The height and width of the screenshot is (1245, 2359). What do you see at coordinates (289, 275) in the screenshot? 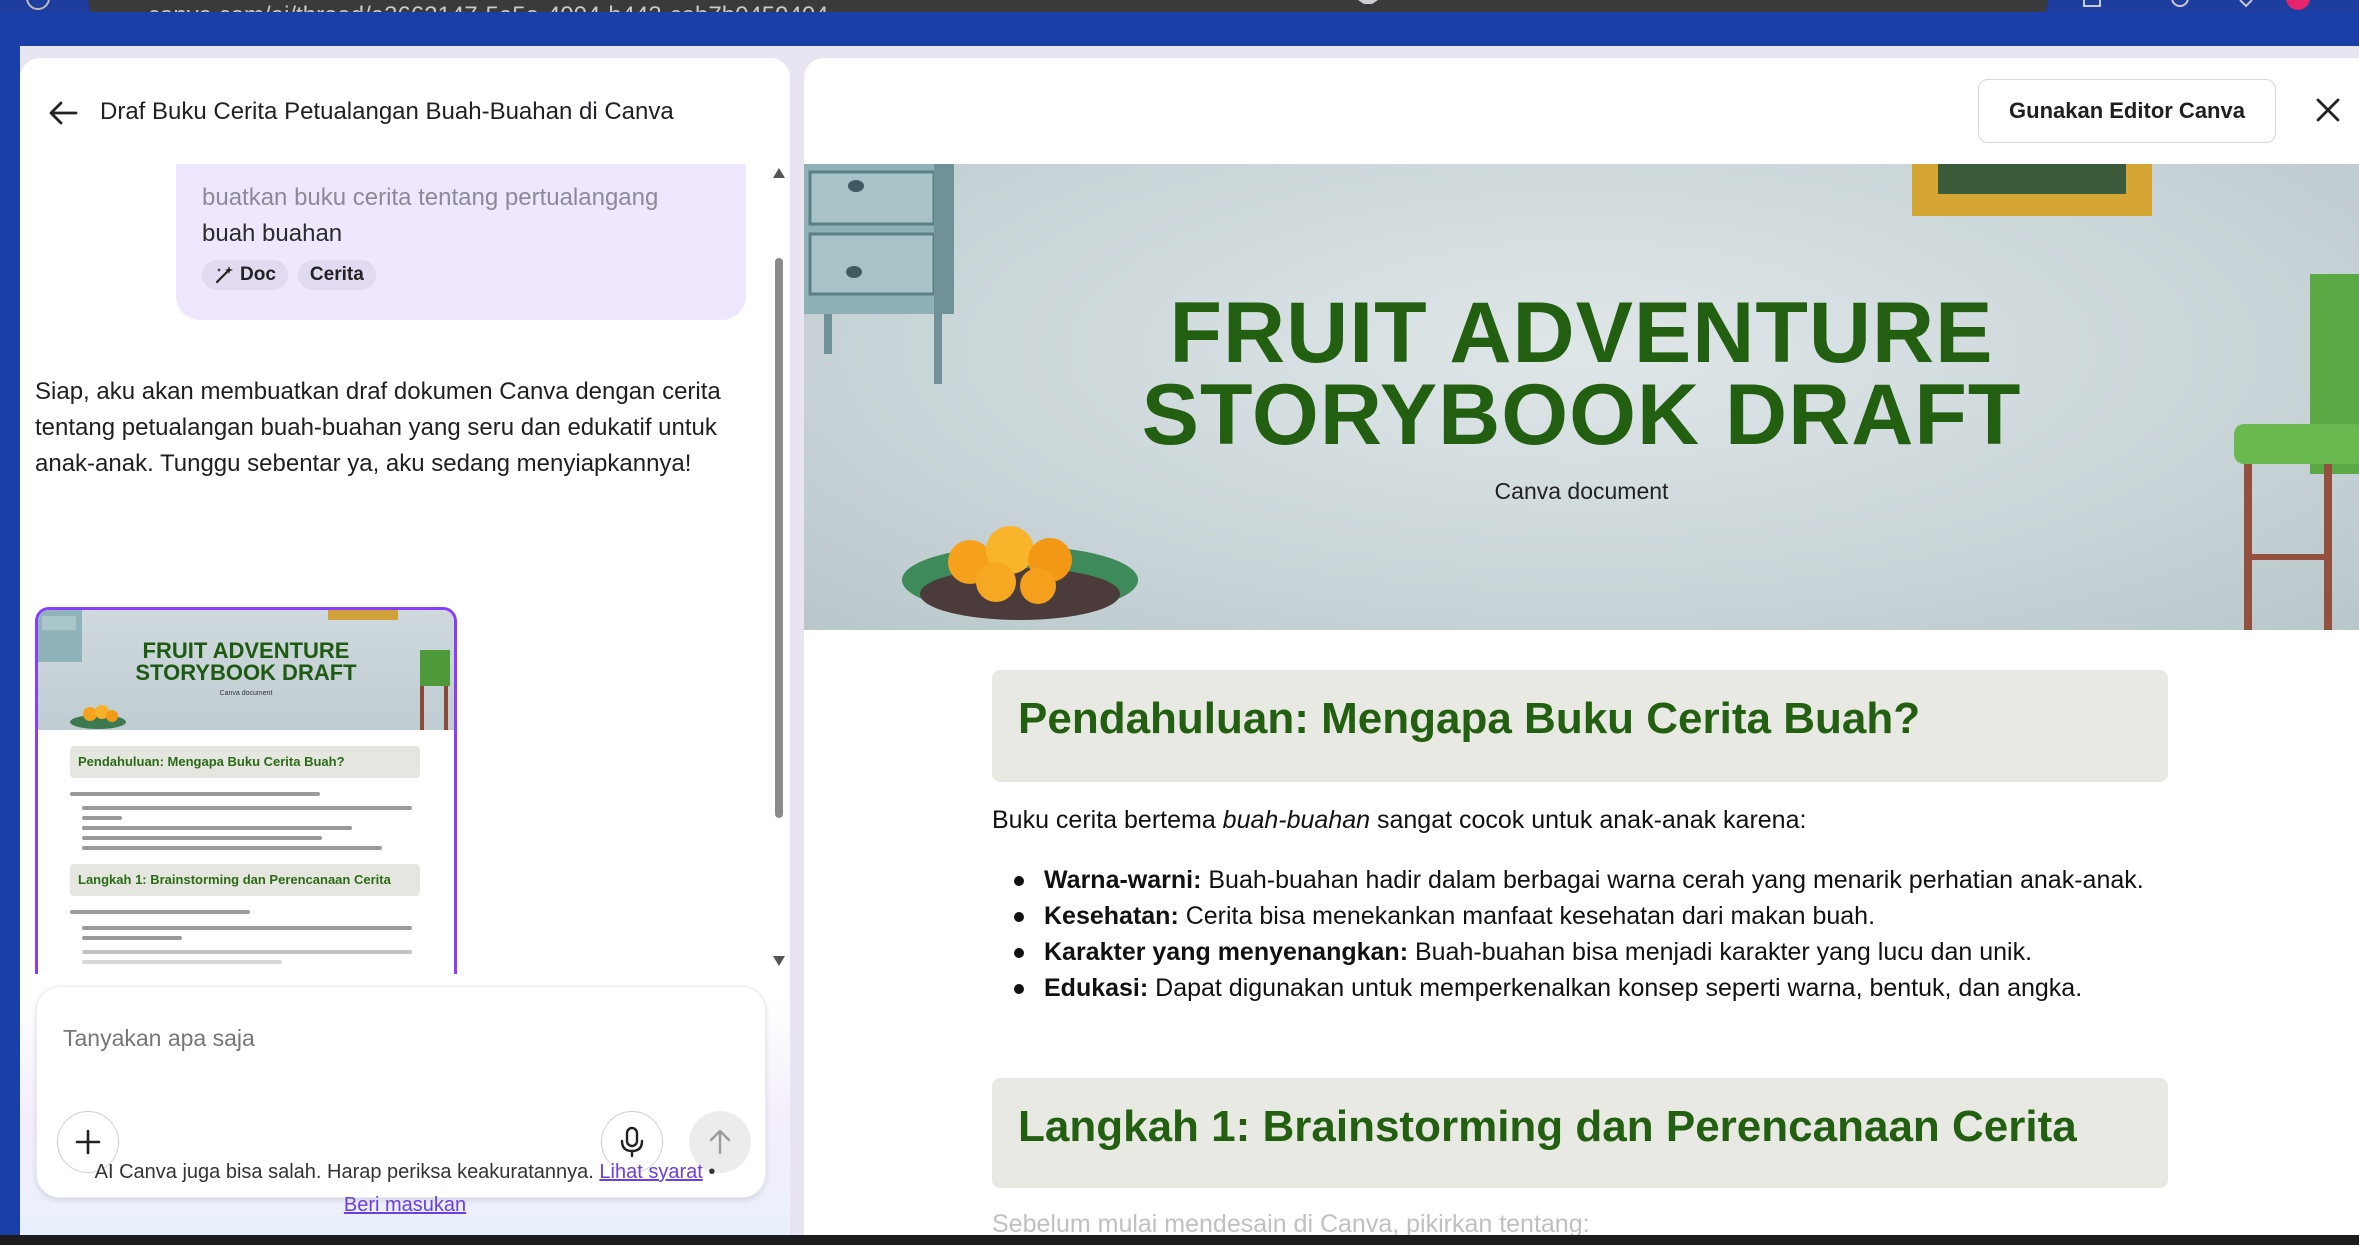
I see `message-chips: Doc Cerita` at bounding box center [289, 275].